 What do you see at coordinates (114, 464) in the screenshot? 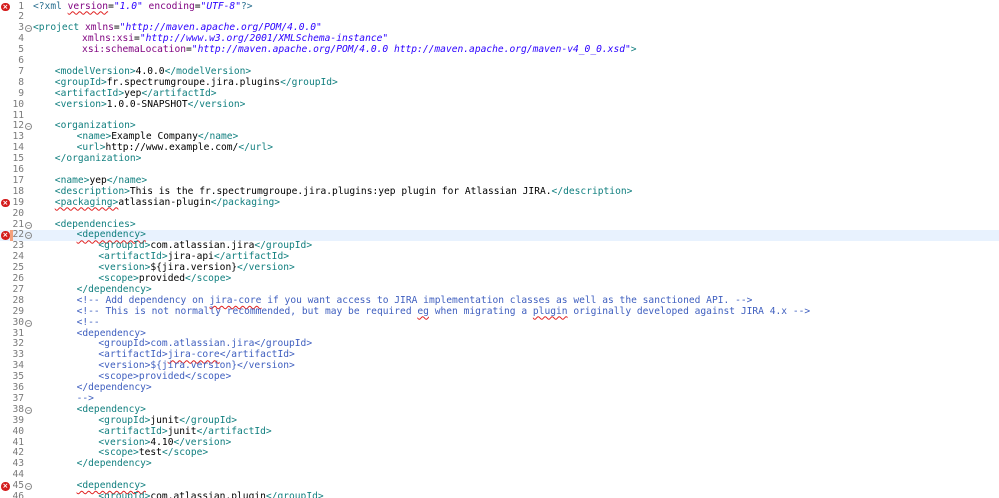
I see `code-text: </dependency>` at bounding box center [114, 464].